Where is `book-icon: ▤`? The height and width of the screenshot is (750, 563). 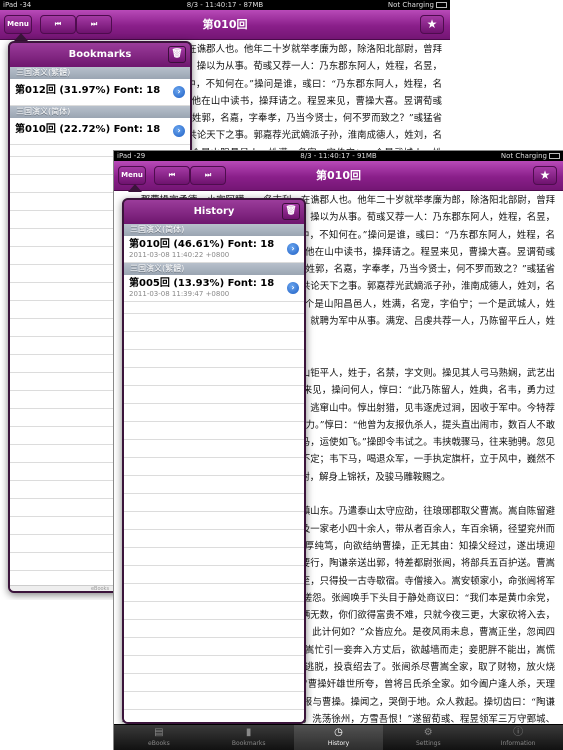 book-icon: ▤ is located at coordinates (159, 732).